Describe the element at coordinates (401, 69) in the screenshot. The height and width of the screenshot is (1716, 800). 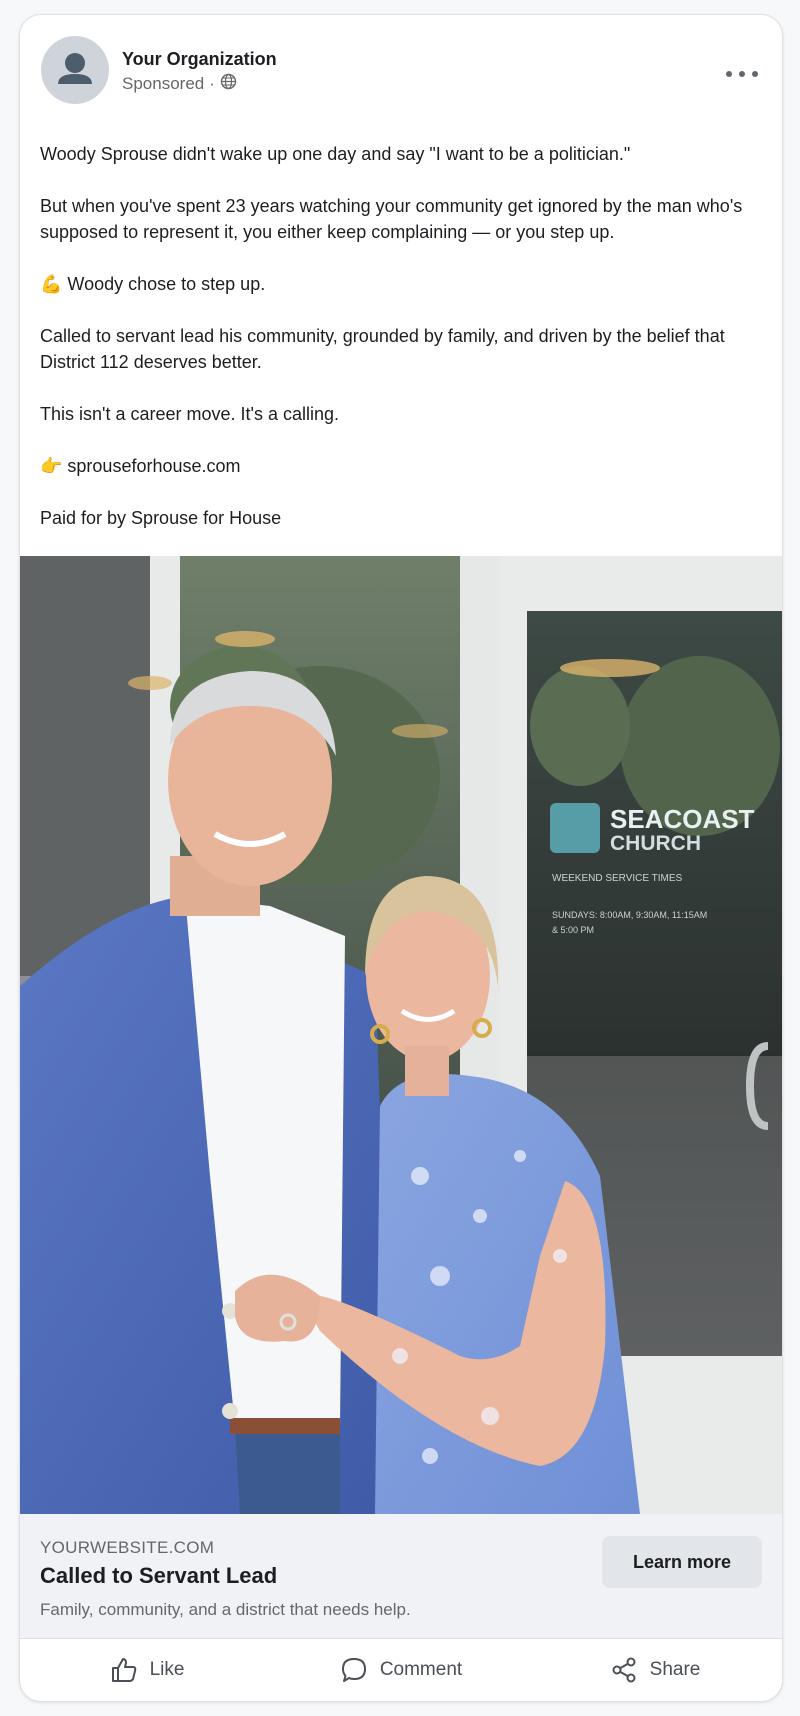
I see `post-header: Your Organization Sponsored ·` at that location.